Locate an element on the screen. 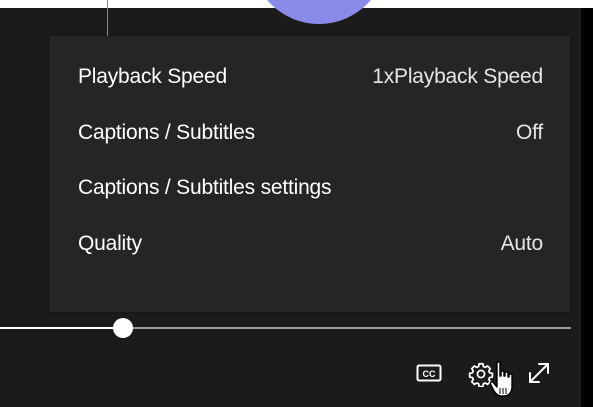 This screenshot has height=407, width=593. menu-item-value: Auto is located at coordinates (522, 243).